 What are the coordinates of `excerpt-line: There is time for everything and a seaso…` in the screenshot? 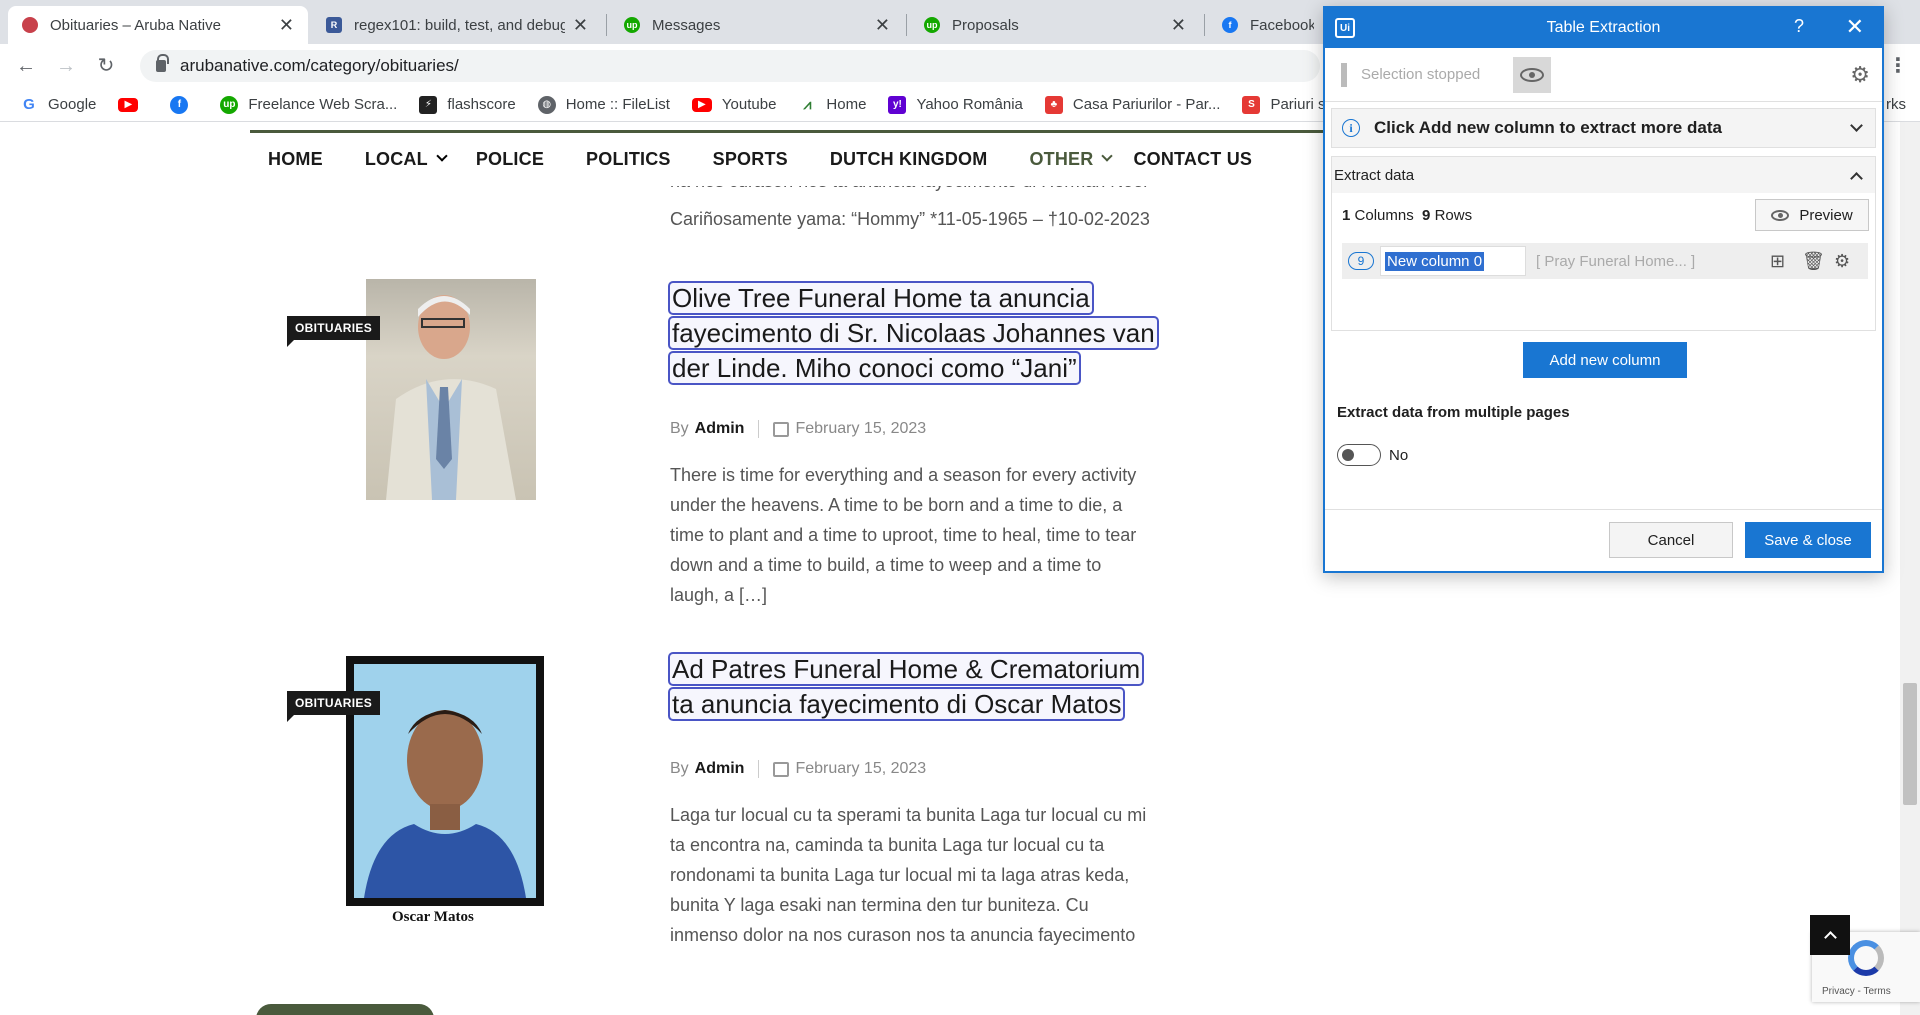 It's located at (903, 475).